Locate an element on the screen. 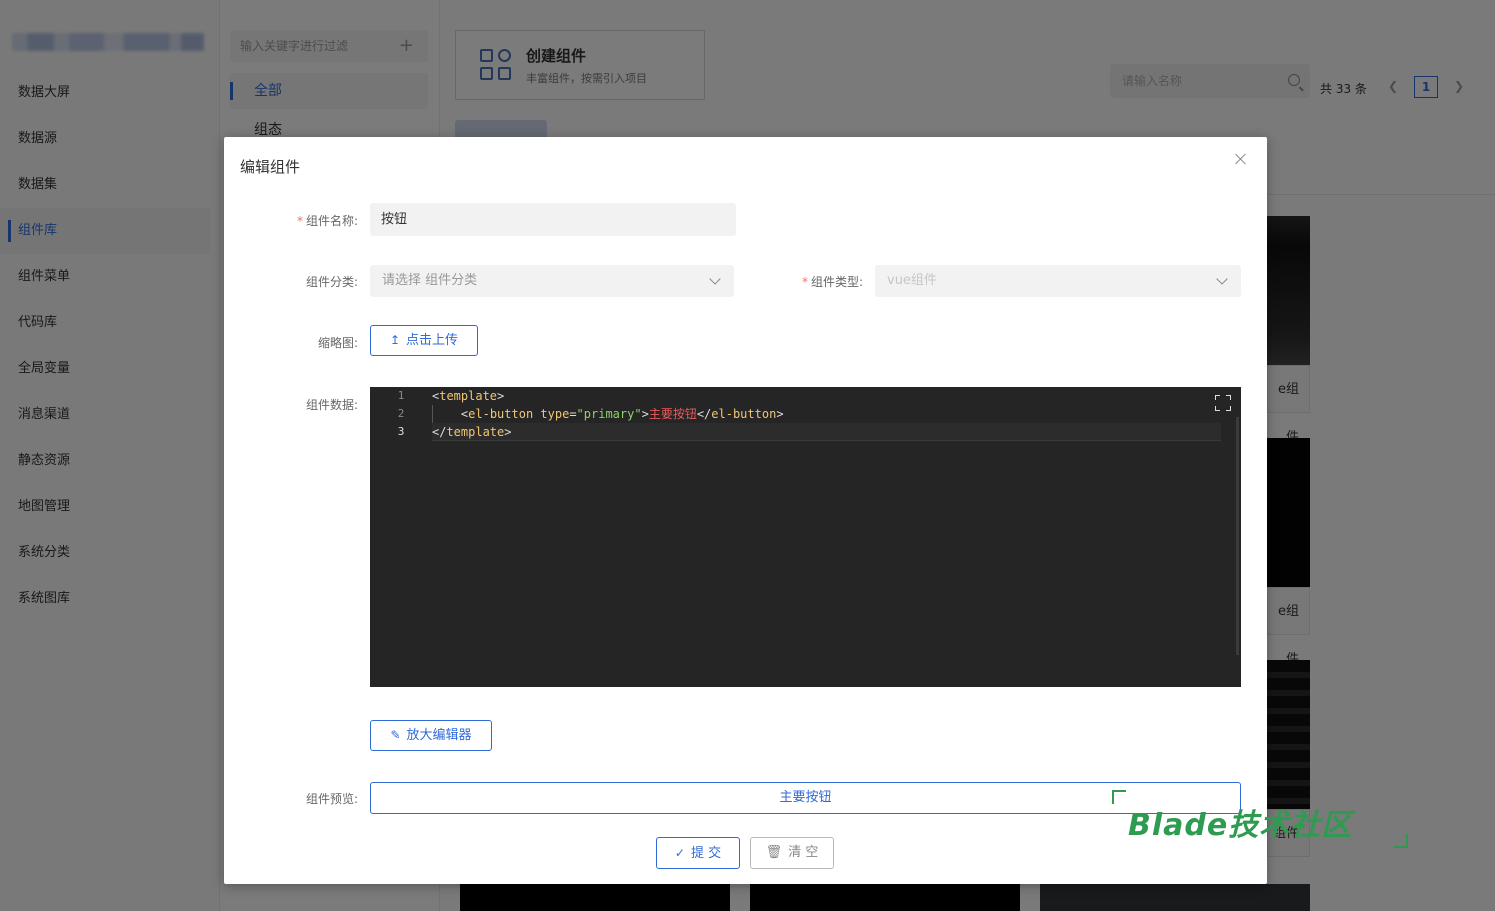  dialog-title: 编辑组件 is located at coordinates (270, 167).